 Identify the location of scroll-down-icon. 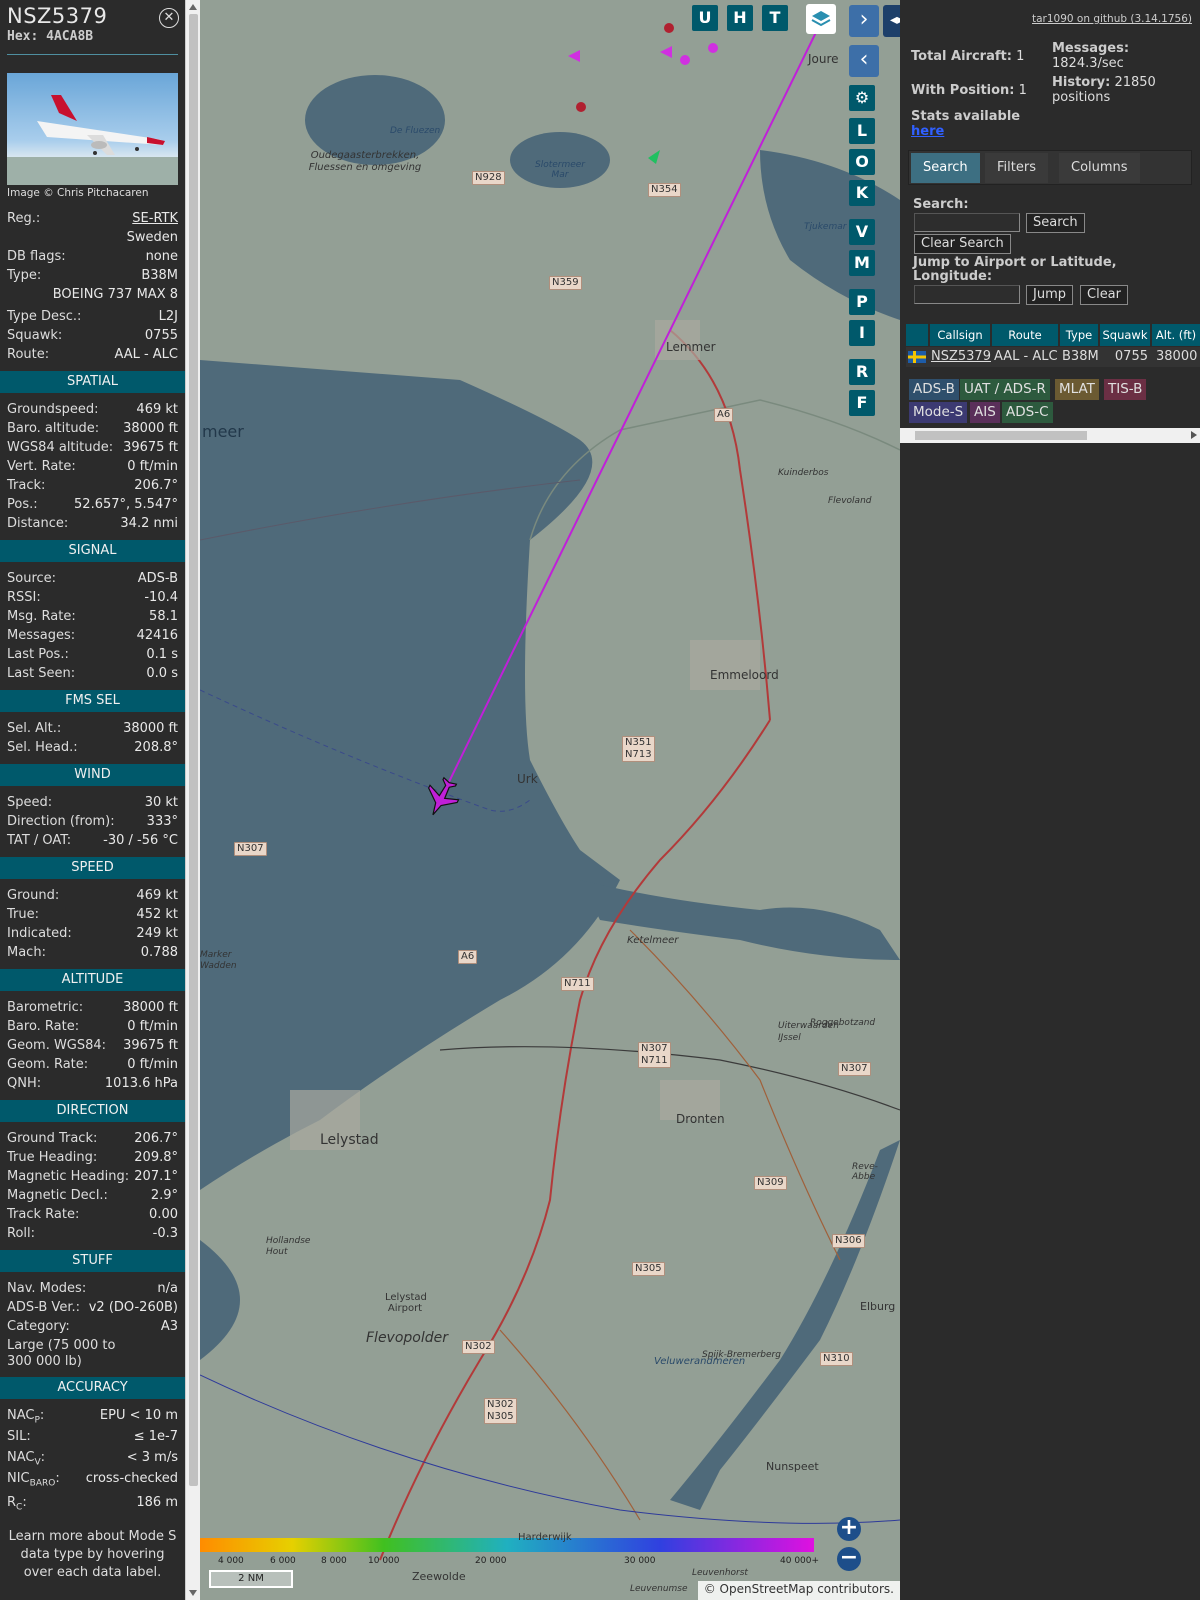
(193, 1593).